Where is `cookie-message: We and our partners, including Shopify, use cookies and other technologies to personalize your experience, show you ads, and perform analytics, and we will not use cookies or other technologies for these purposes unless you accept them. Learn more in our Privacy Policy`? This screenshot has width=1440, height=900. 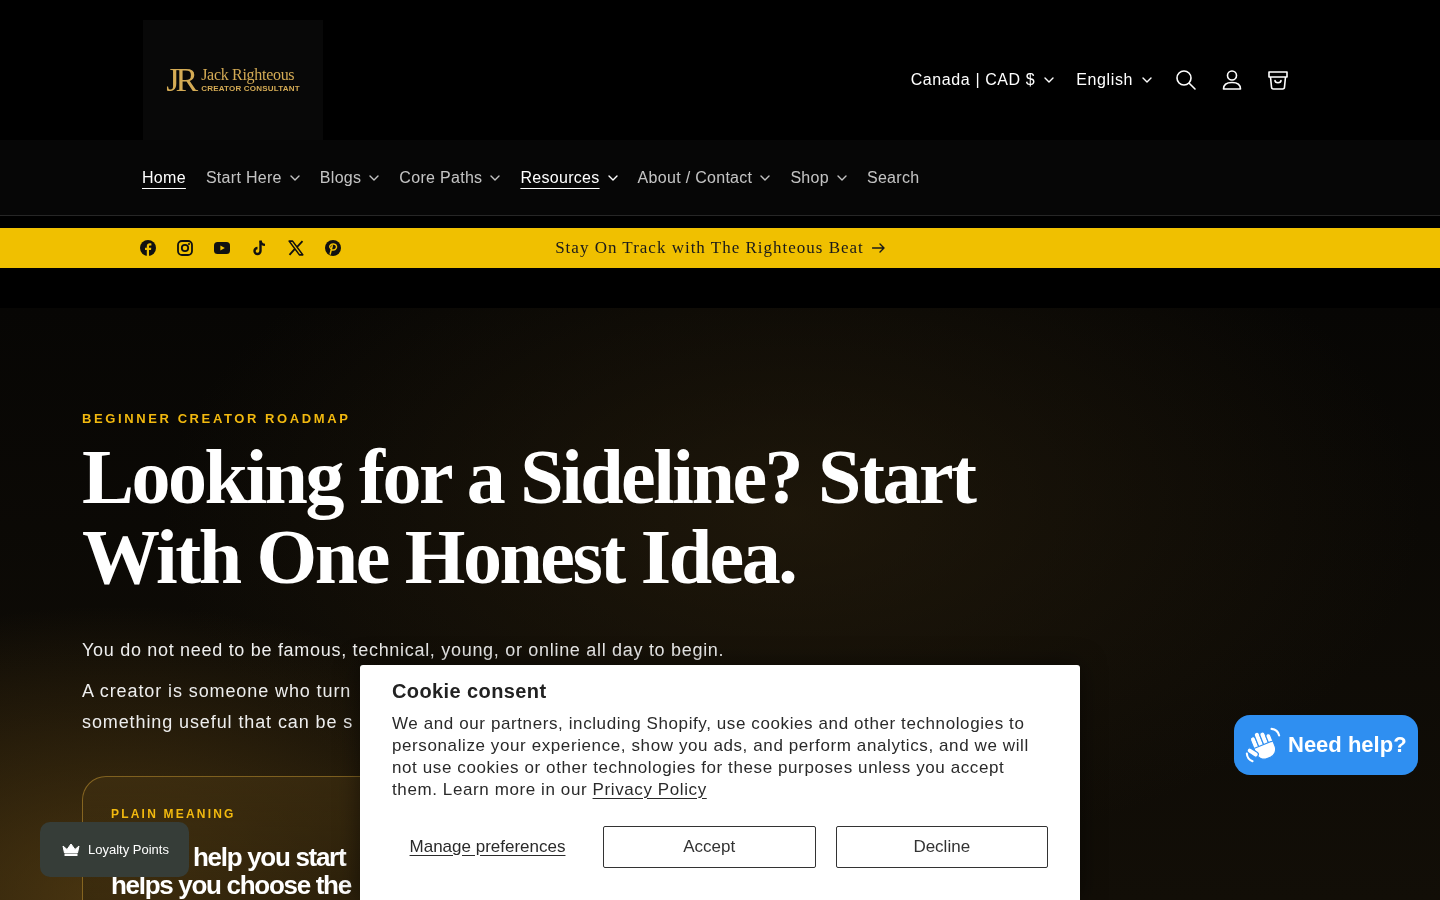
cookie-message: We and our partners, including Shopify, use cookies and other technologies to personalize your experience, show you ads, and perform analytics, and we will not use cookies or other technologies for these purposes unless you accept them. Learn more in our Privacy Policy is located at coordinates (711, 757).